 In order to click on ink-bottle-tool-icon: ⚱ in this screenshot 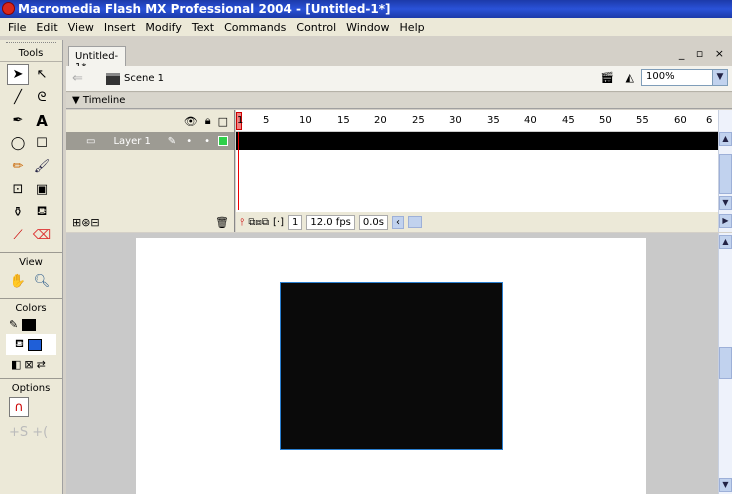, I will do `click(18, 212)`.